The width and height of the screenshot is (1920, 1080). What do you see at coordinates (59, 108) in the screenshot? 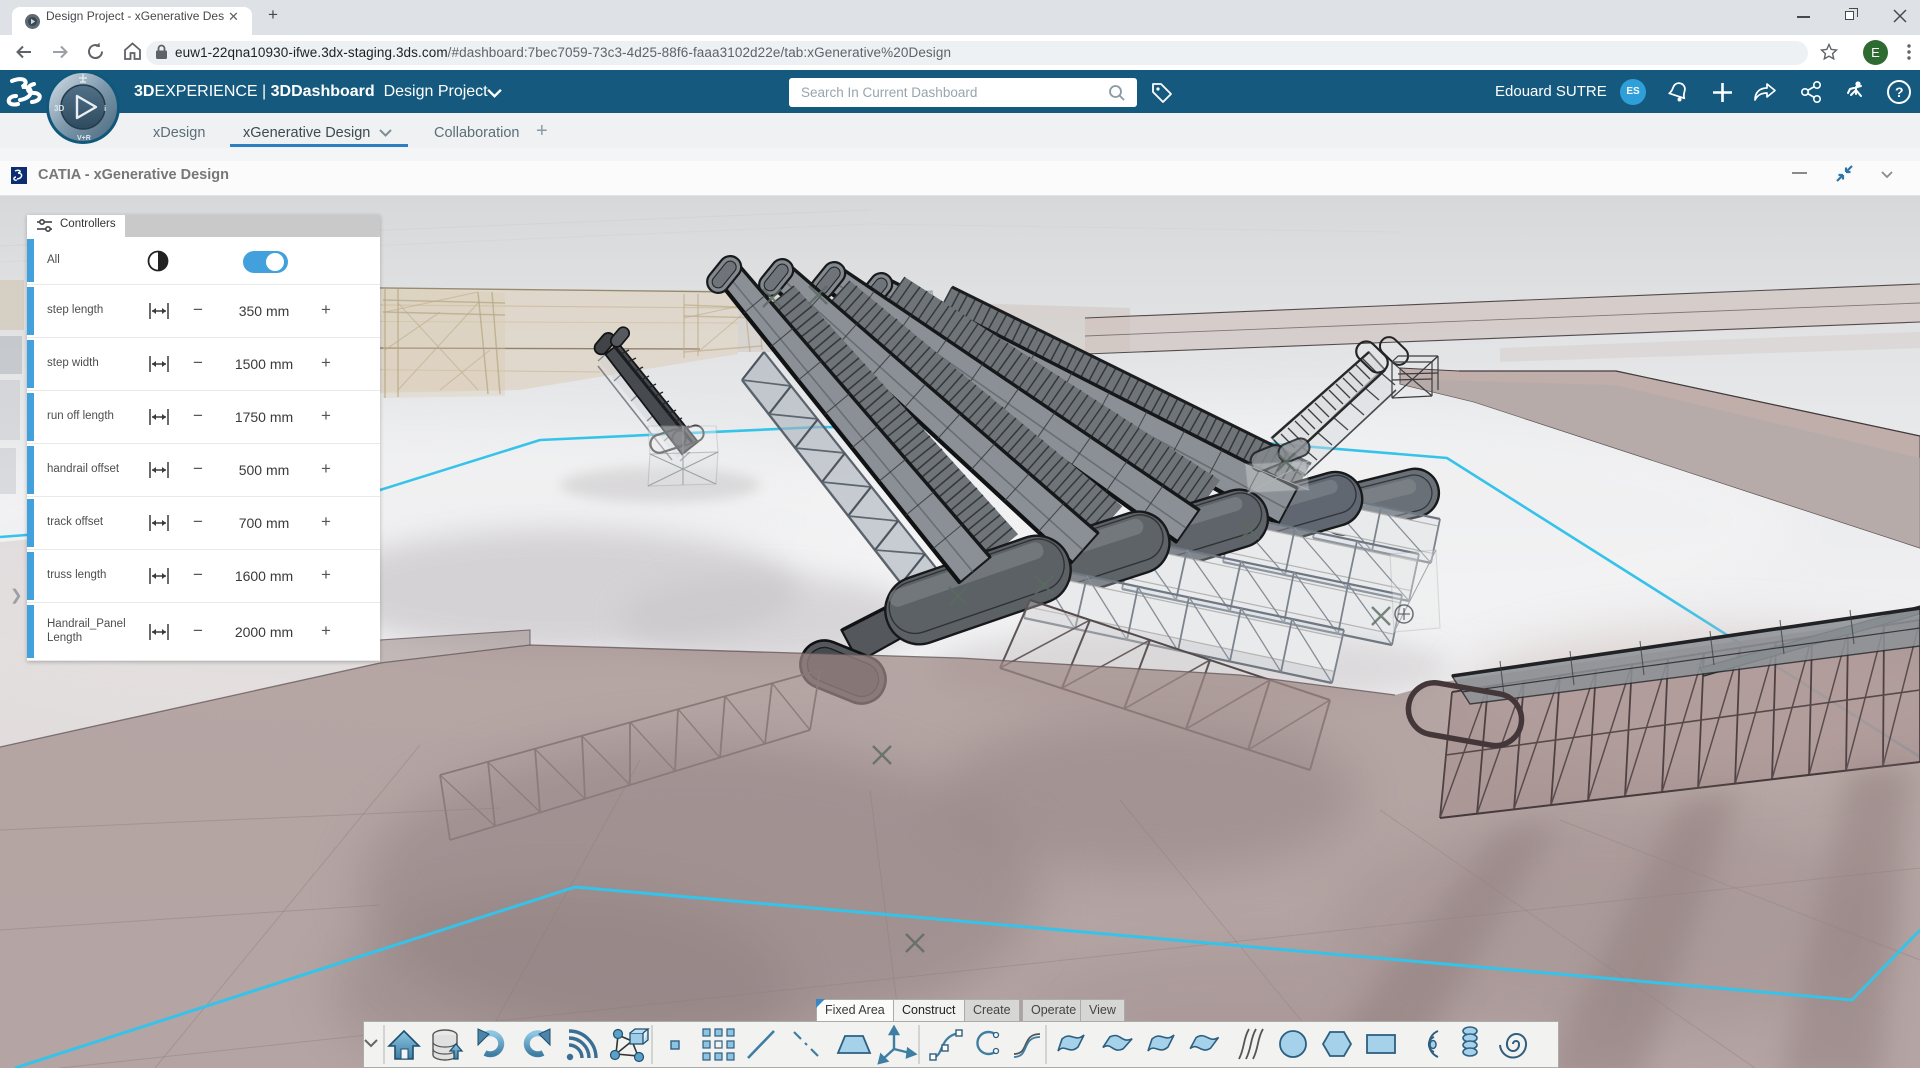
I see `svg-text: 3D` at bounding box center [59, 108].